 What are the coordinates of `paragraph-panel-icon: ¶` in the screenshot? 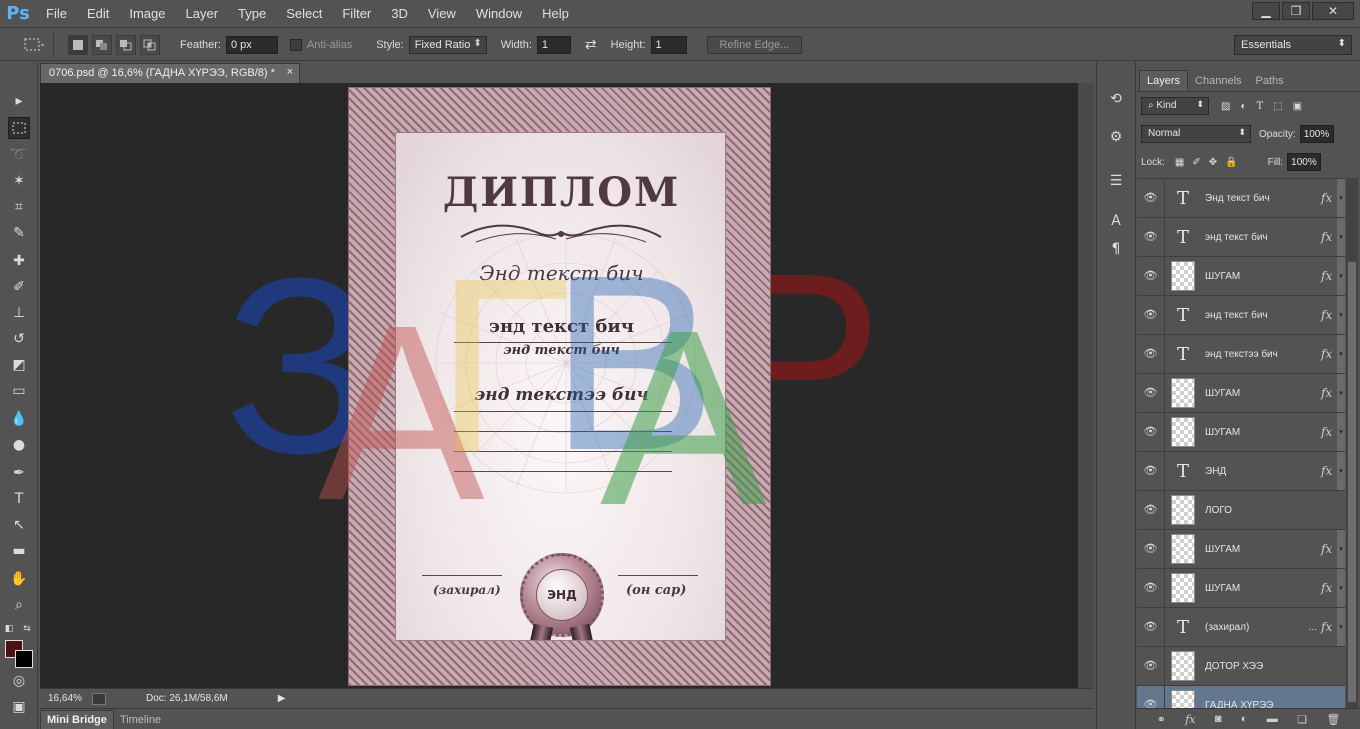 It's located at (1116, 249).